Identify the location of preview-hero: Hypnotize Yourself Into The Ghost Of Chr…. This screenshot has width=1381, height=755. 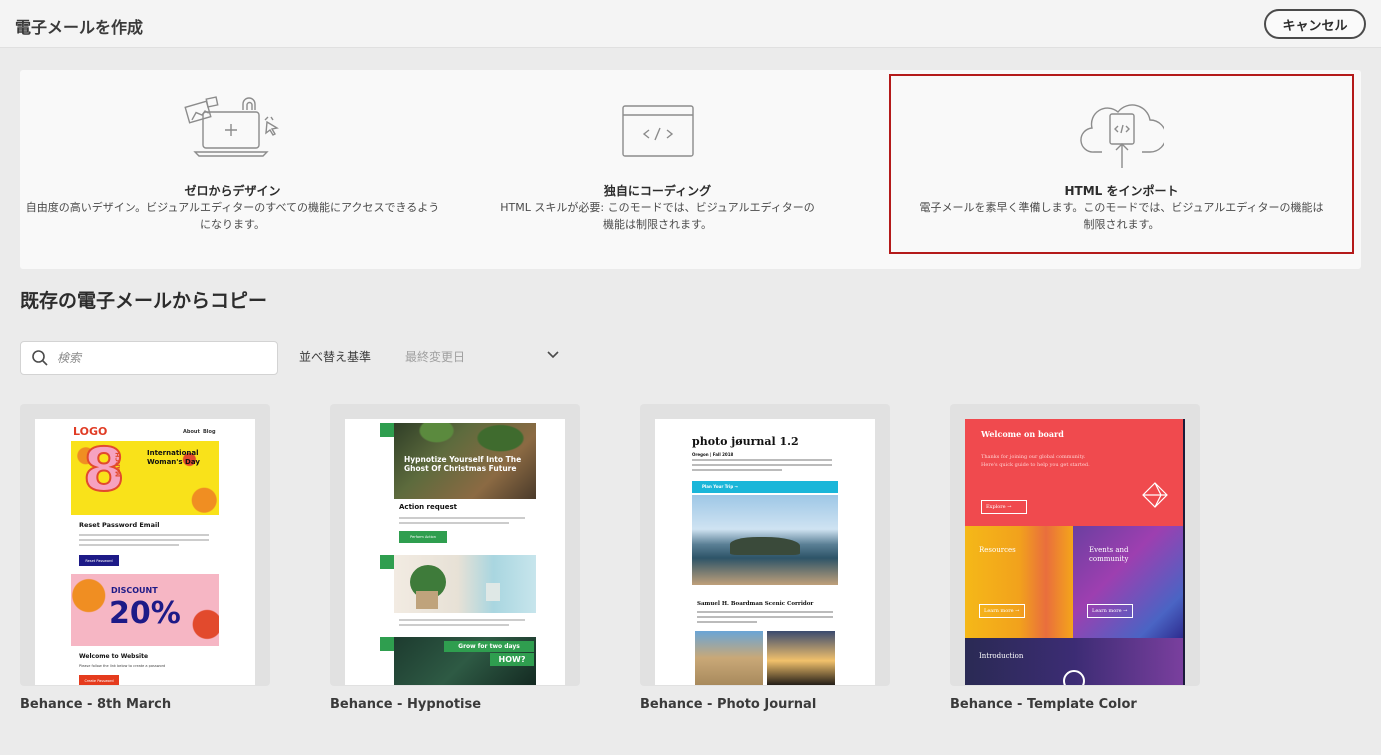
(465, 461).